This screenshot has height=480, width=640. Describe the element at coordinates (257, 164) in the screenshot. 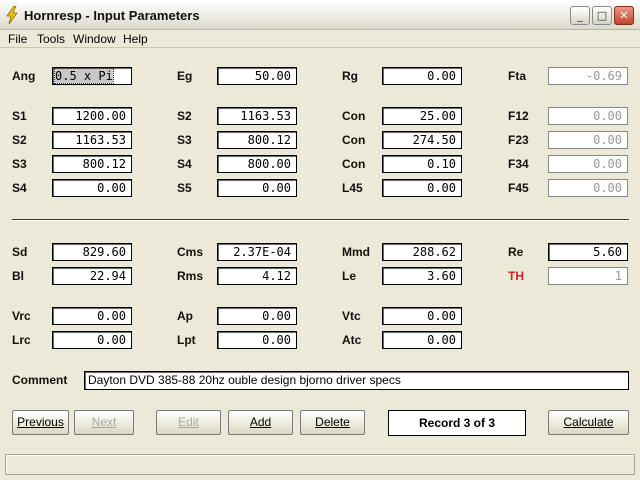

I see `s4-field: 800.00` at that location.